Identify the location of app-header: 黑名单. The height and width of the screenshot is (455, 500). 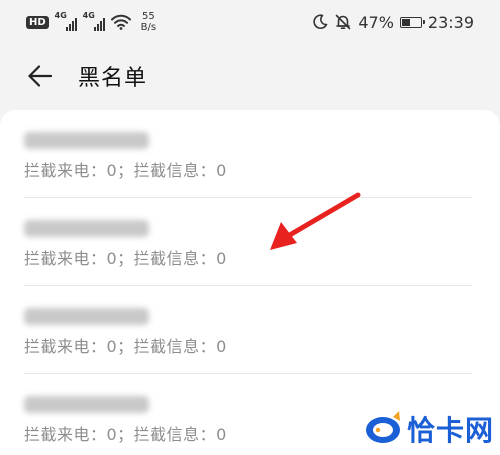
(250, 76).